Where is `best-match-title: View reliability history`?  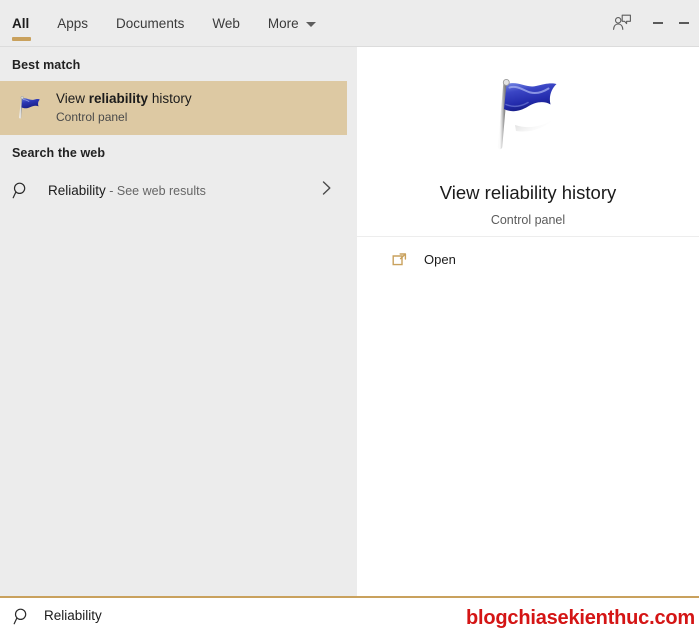 best-match-title: View reliability history is located at coordinates (124, 99).